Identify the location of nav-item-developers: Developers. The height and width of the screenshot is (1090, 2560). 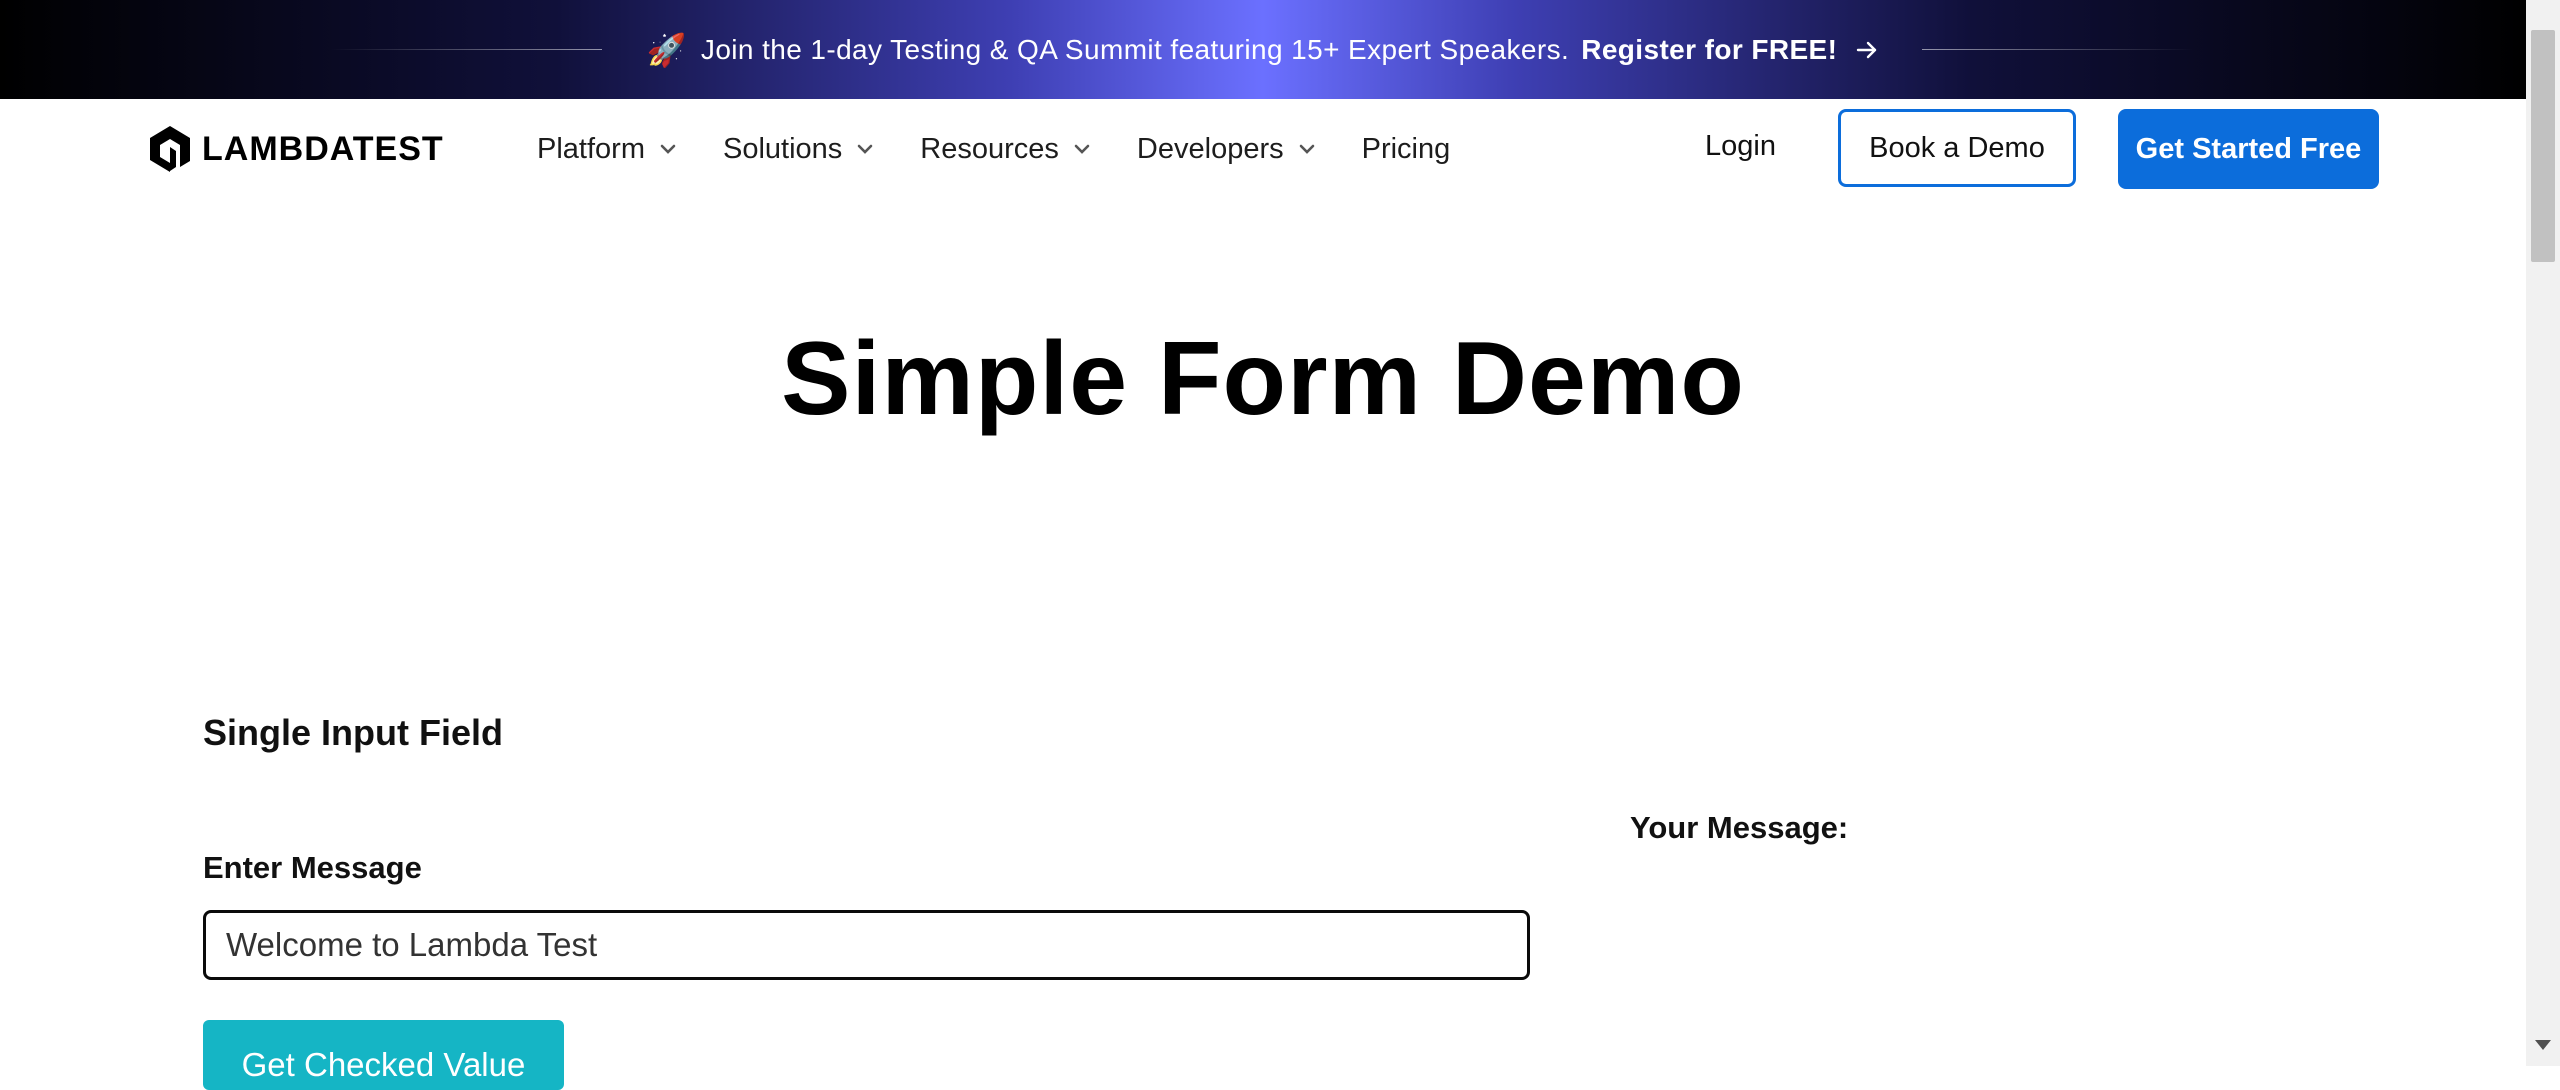
(1226, 149).